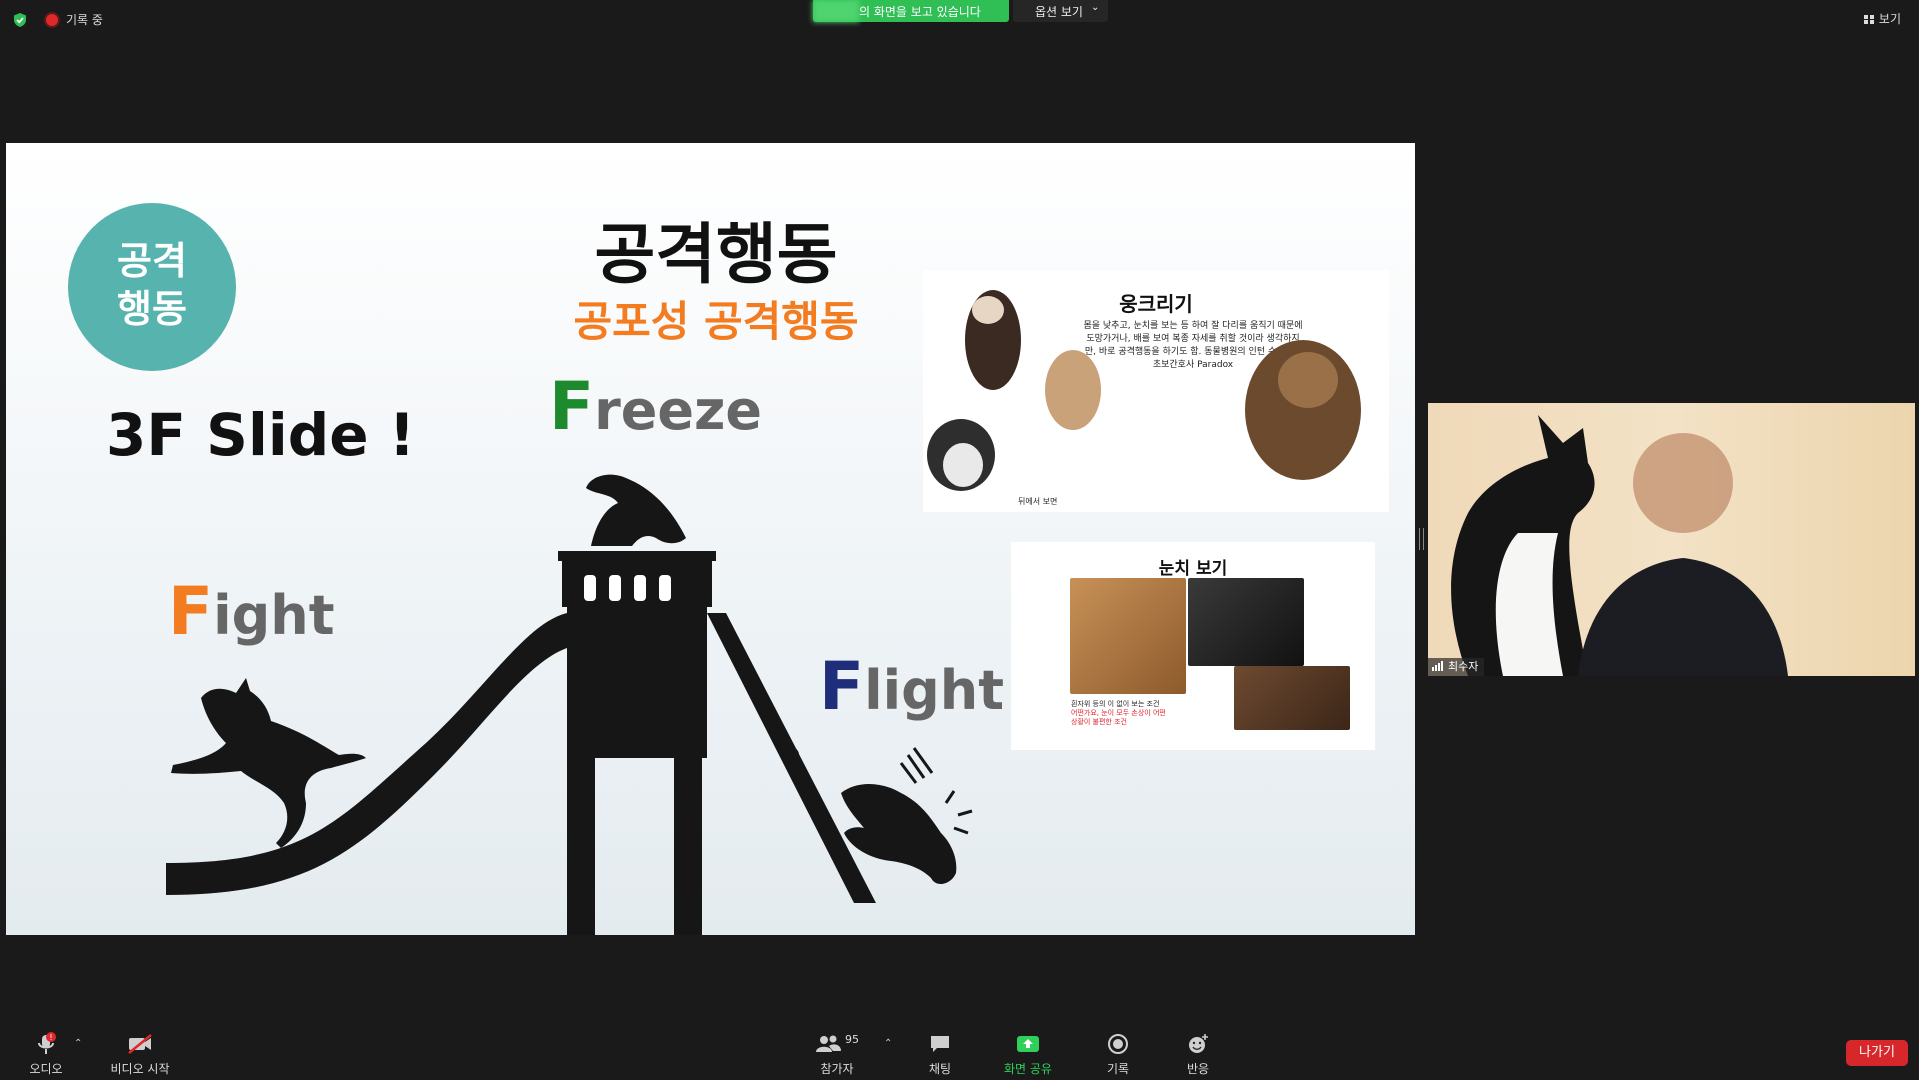  I want to click on participants-options-caret-icon: ⌃, so click(888, 1043).